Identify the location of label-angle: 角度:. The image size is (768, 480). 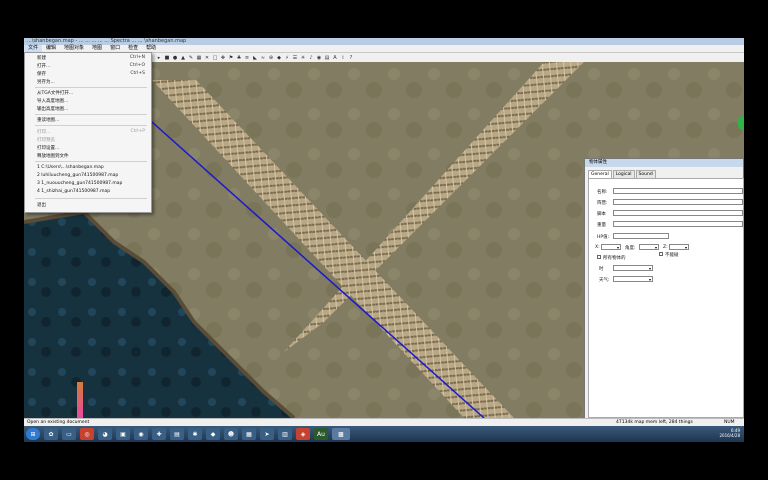
(630, 248).